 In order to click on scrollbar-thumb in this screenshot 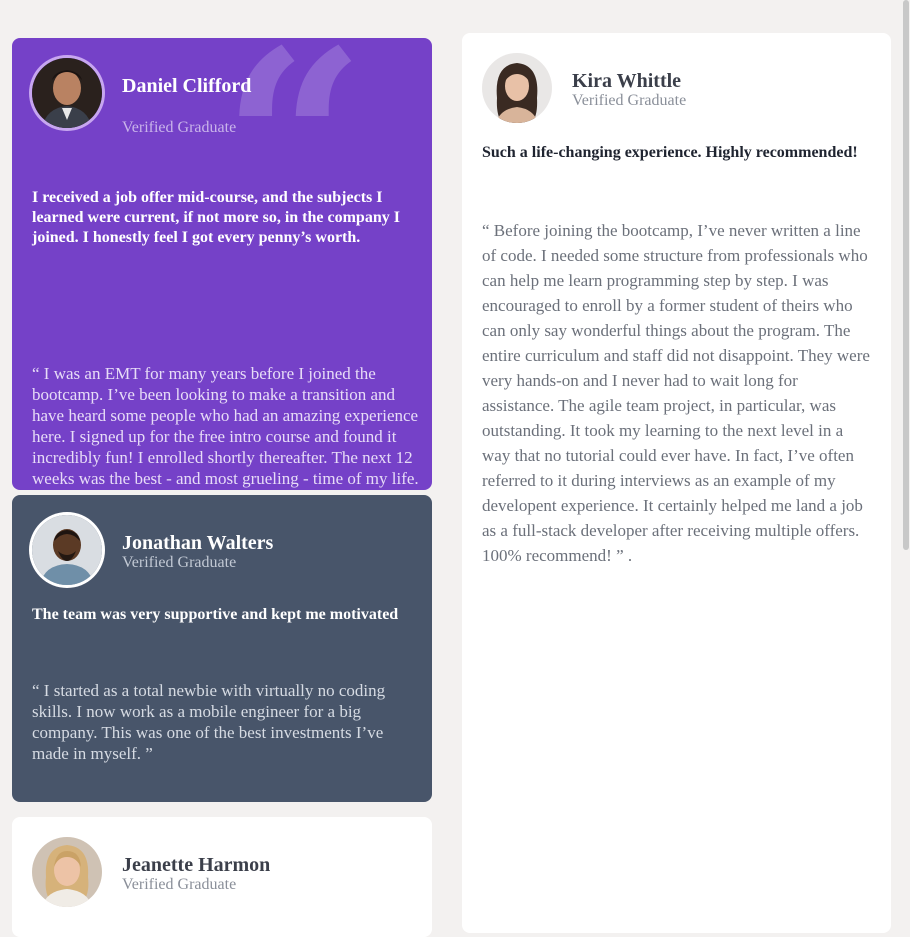, I will do `click(906, 275)`.